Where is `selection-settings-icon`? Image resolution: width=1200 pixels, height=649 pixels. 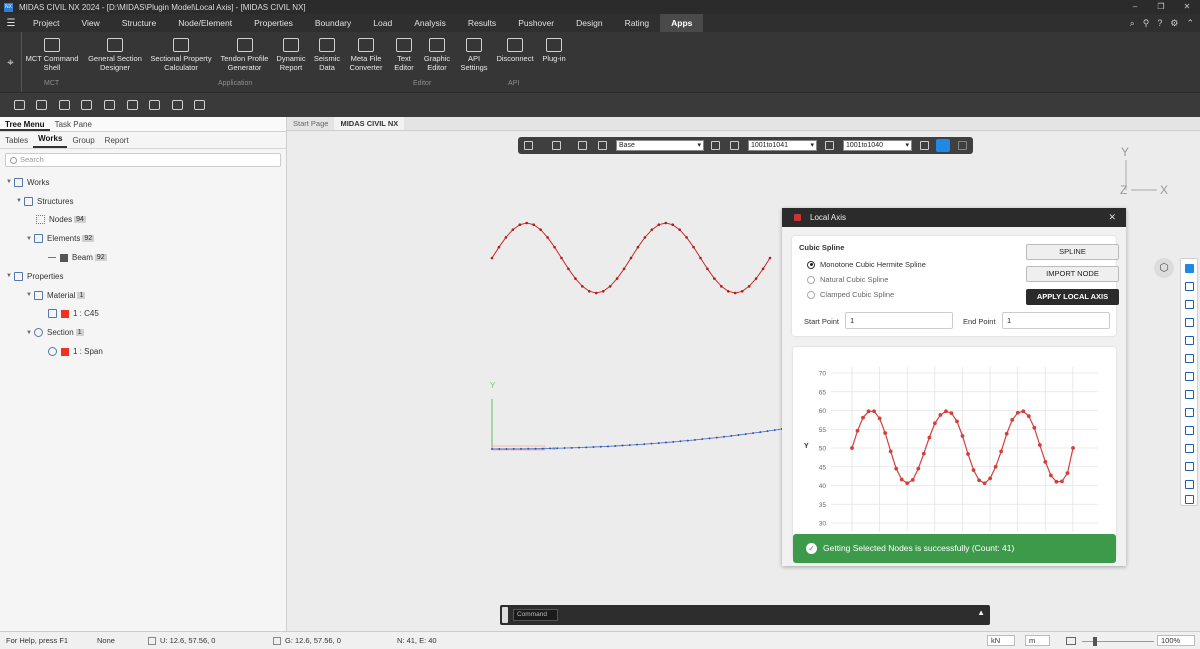
selection-settings-icon is located at coordinates (1189, 499).